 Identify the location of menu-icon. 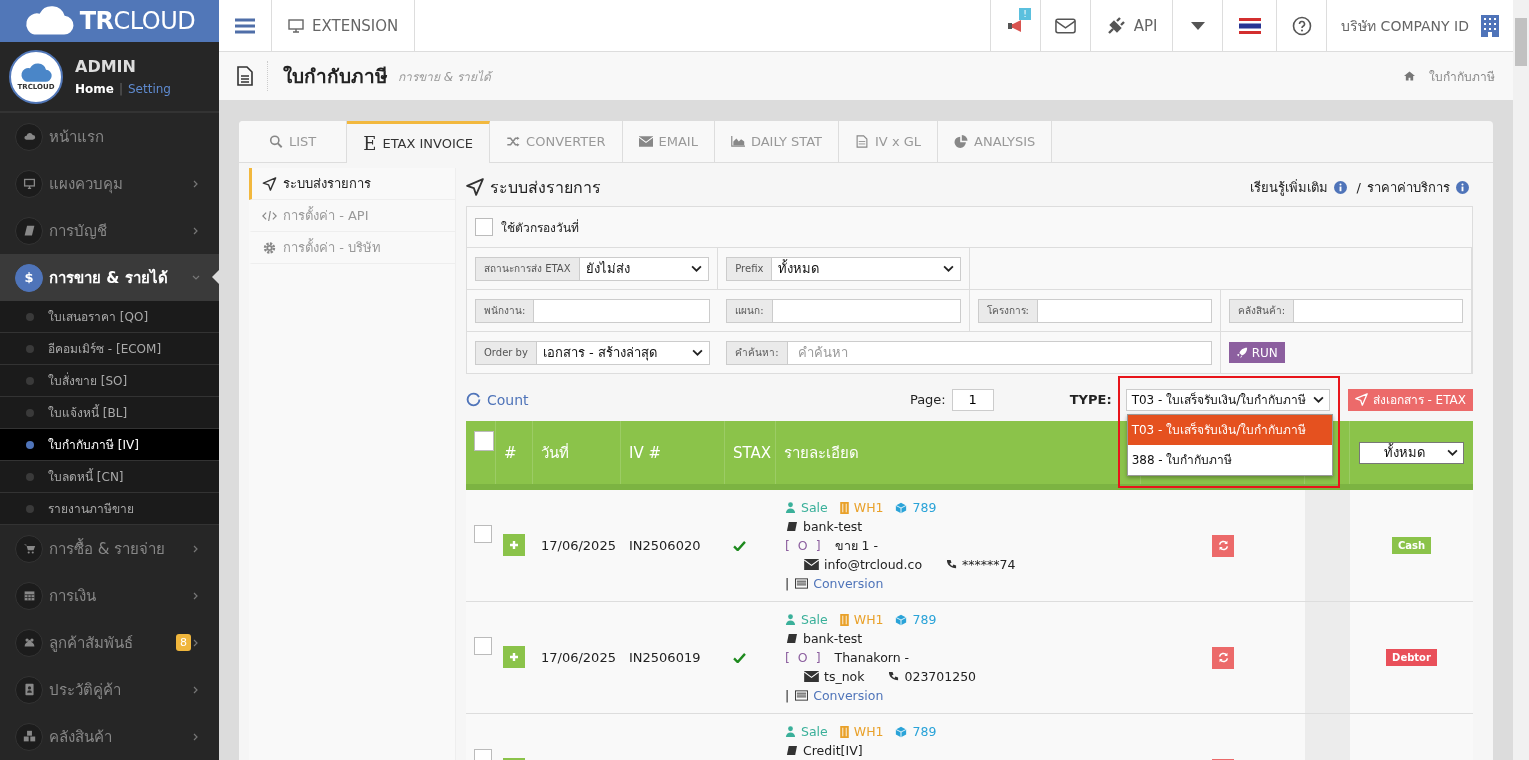
(245, 25).